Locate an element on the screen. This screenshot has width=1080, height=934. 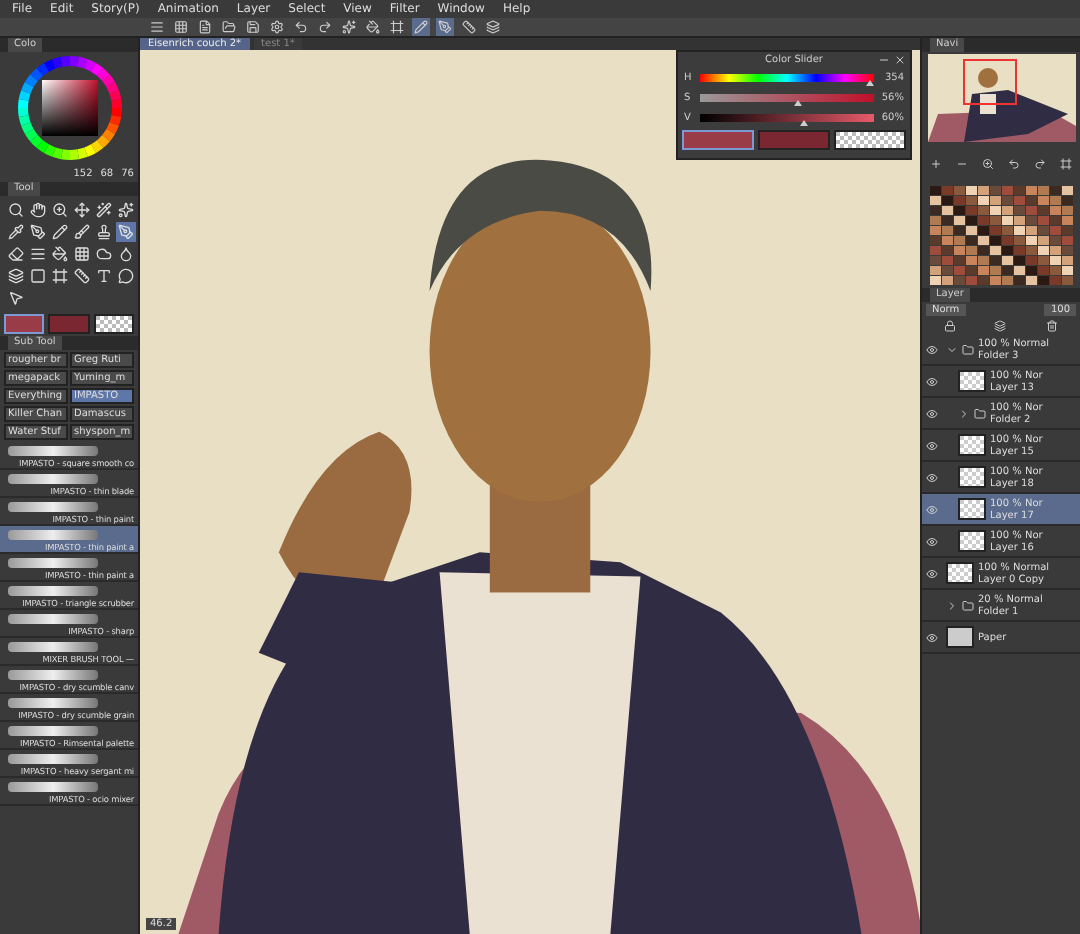
pointer-icon is located at coordinates (16, 298).